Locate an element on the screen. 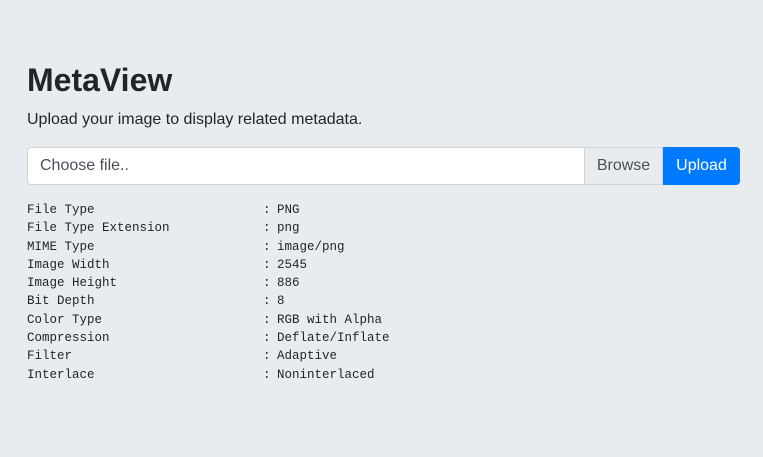 The image size is (763, 457). metadata-key: File Type is located at coordinates (61, 210).